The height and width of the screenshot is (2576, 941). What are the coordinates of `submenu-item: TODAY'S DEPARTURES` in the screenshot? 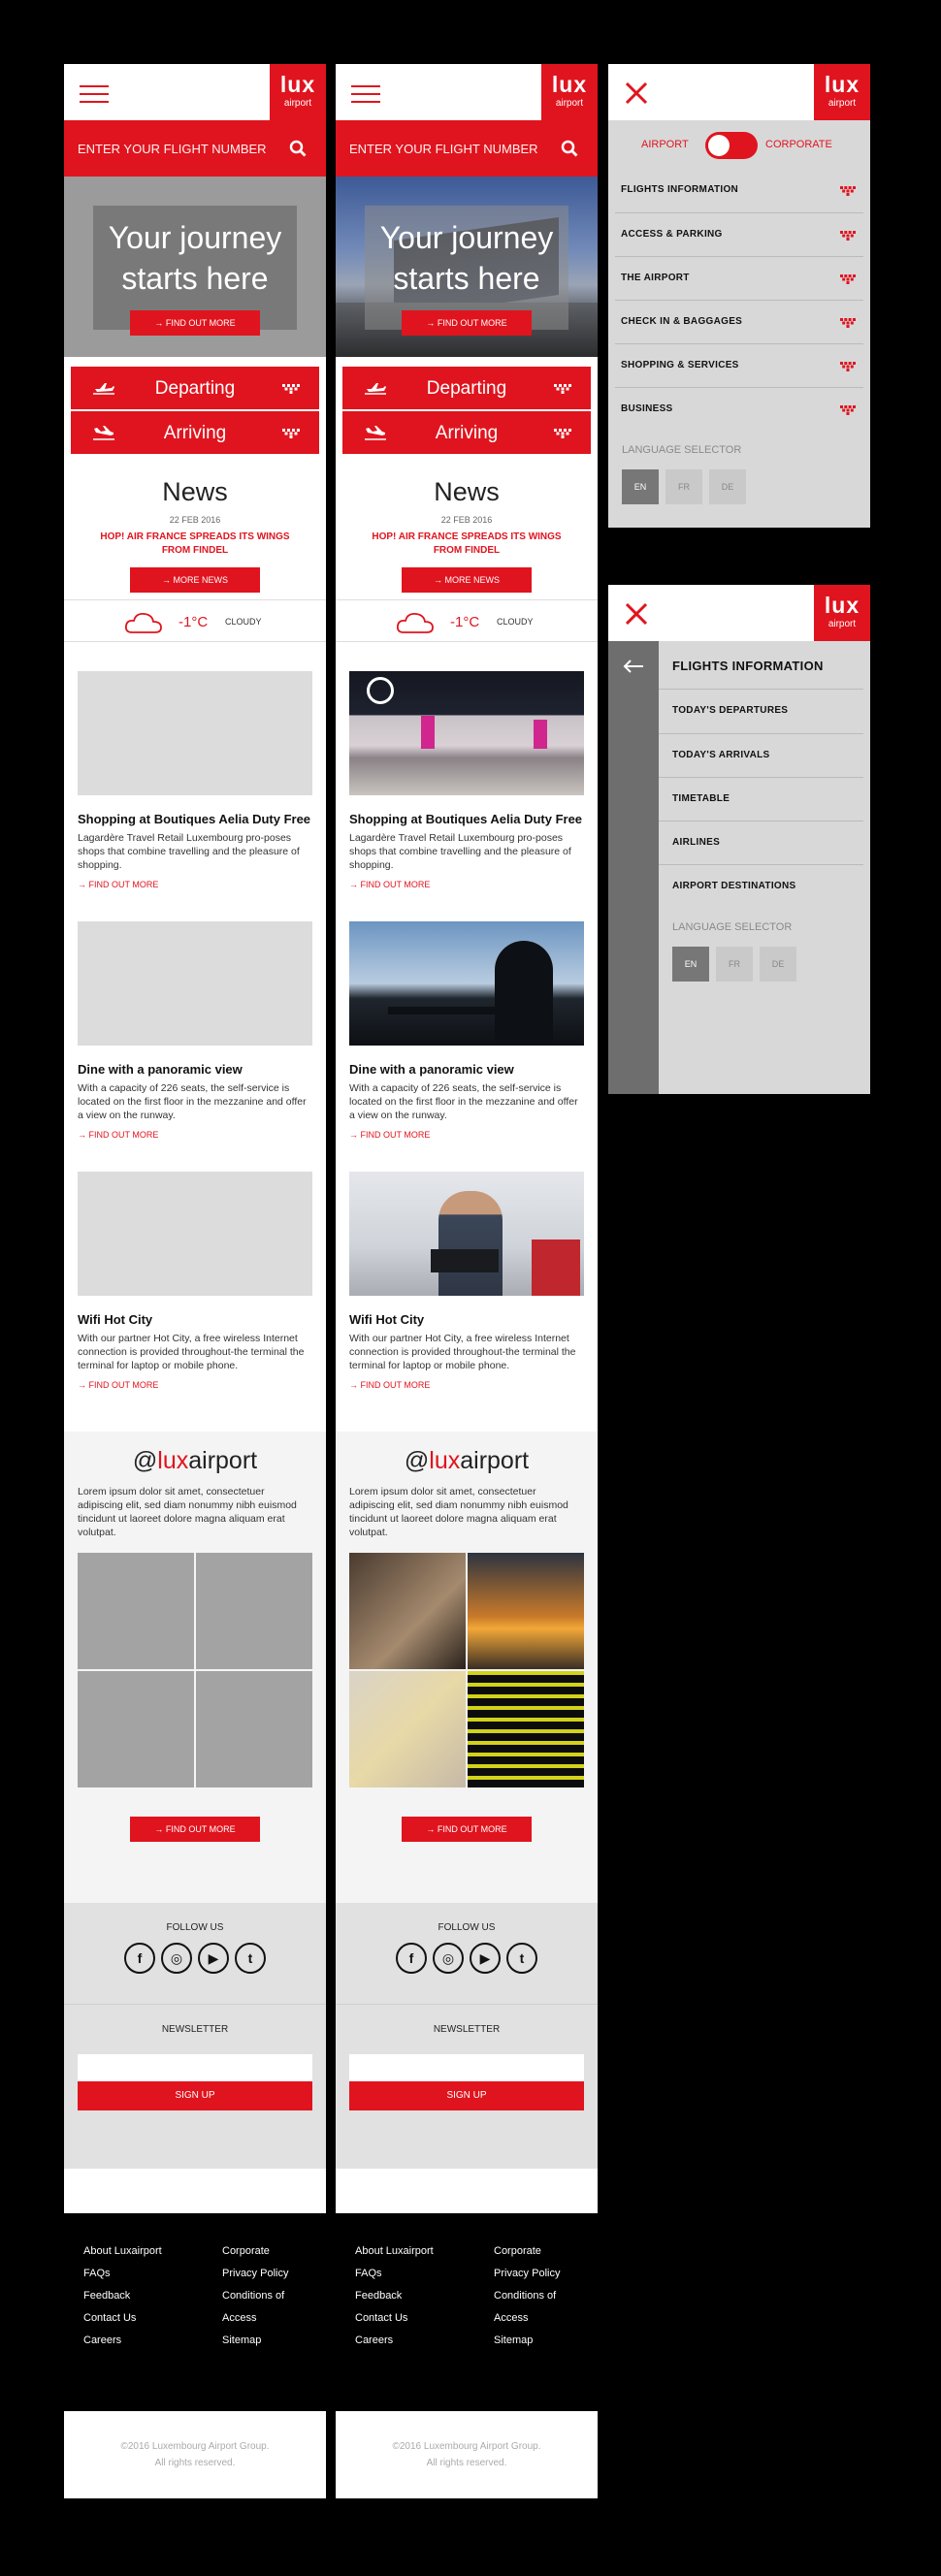 It's located at (761, 711).